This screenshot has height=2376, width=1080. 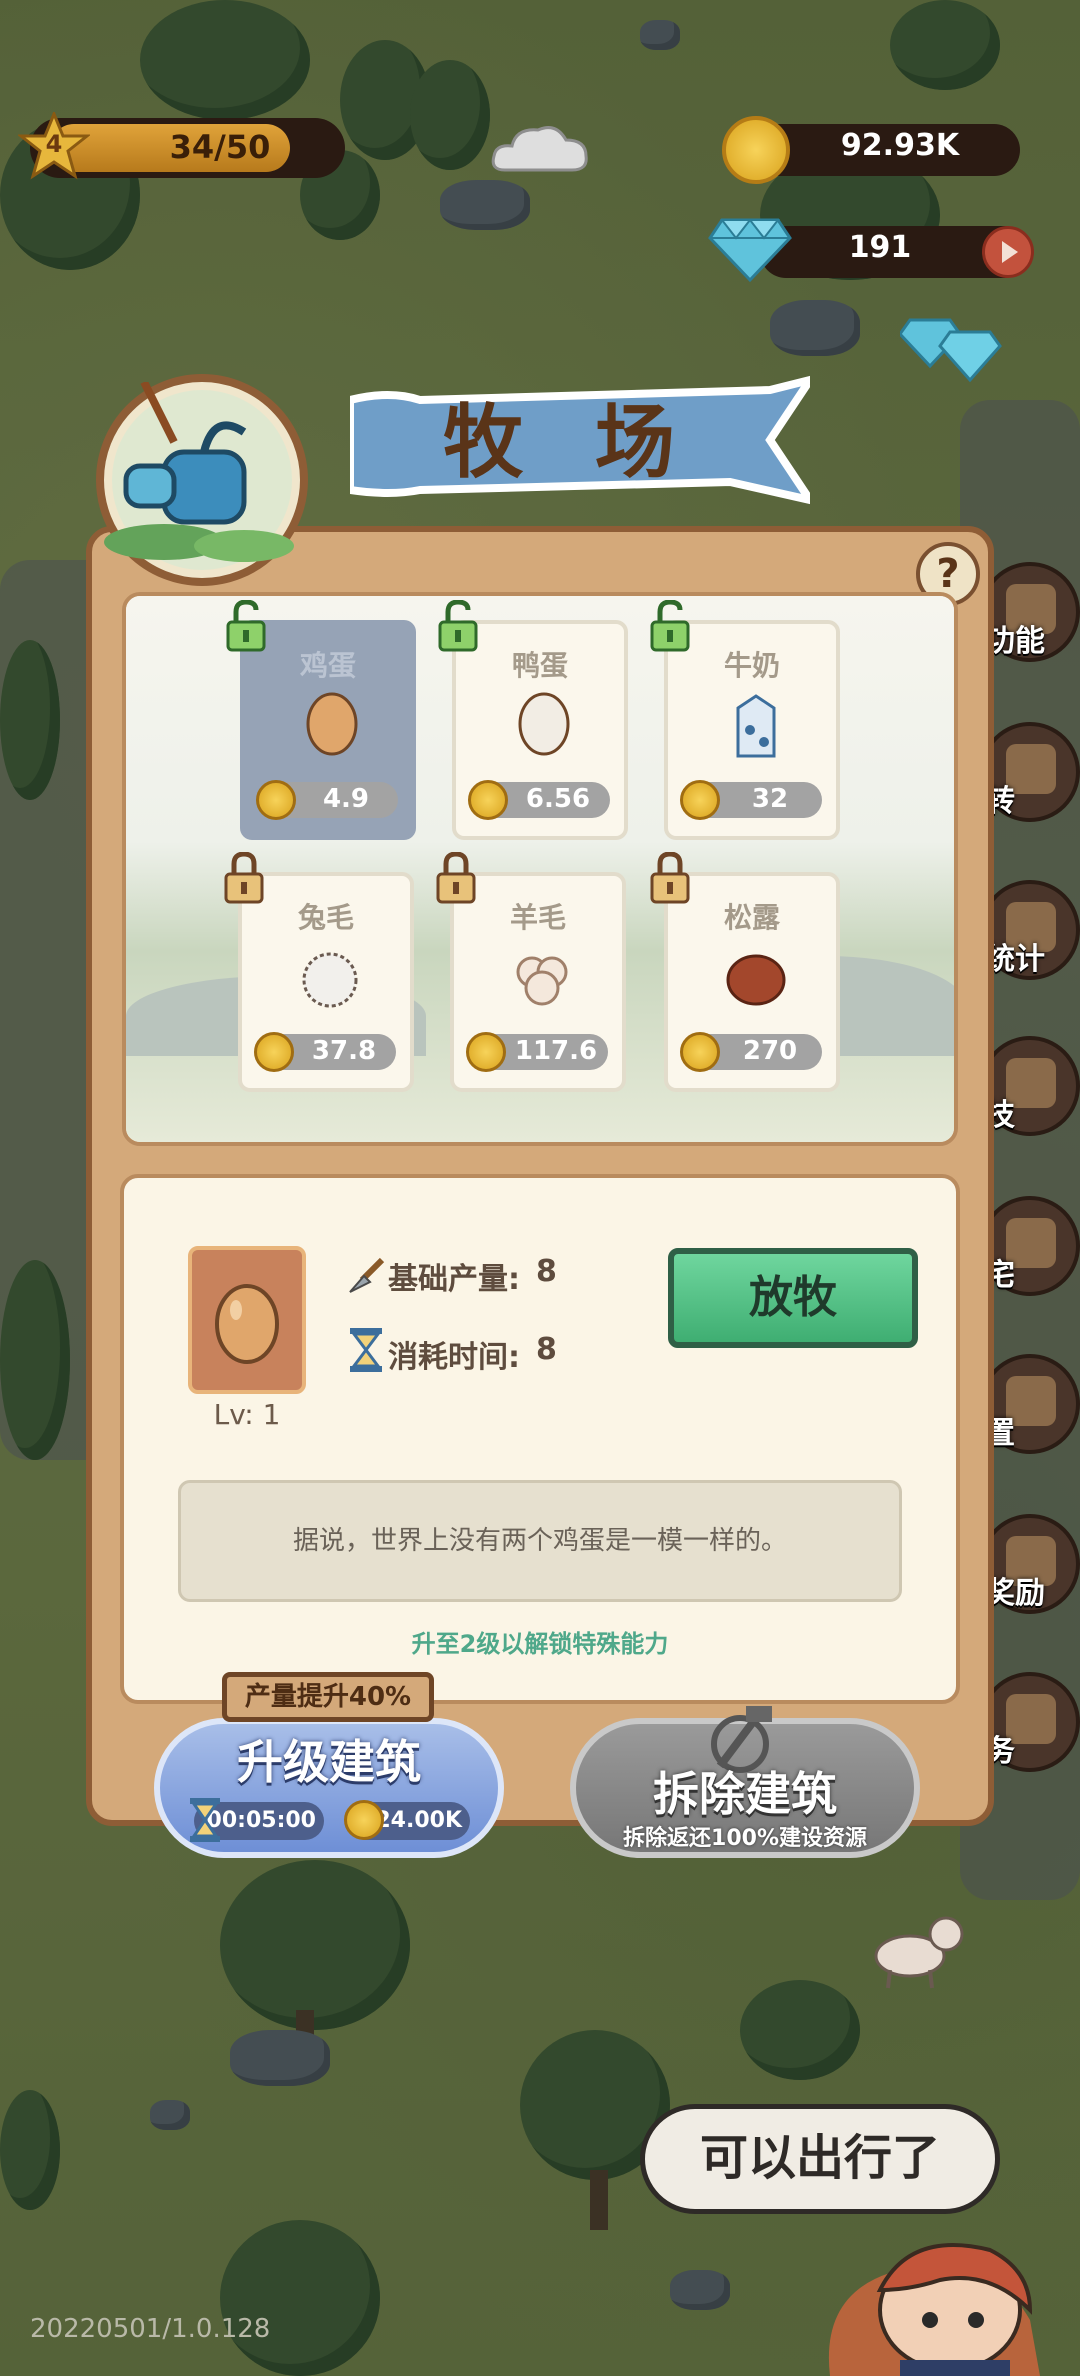 What do you see at coordinates (935, 2288) in the screenshot?
I see `character-avatar` at bounding box center [935, 2288].